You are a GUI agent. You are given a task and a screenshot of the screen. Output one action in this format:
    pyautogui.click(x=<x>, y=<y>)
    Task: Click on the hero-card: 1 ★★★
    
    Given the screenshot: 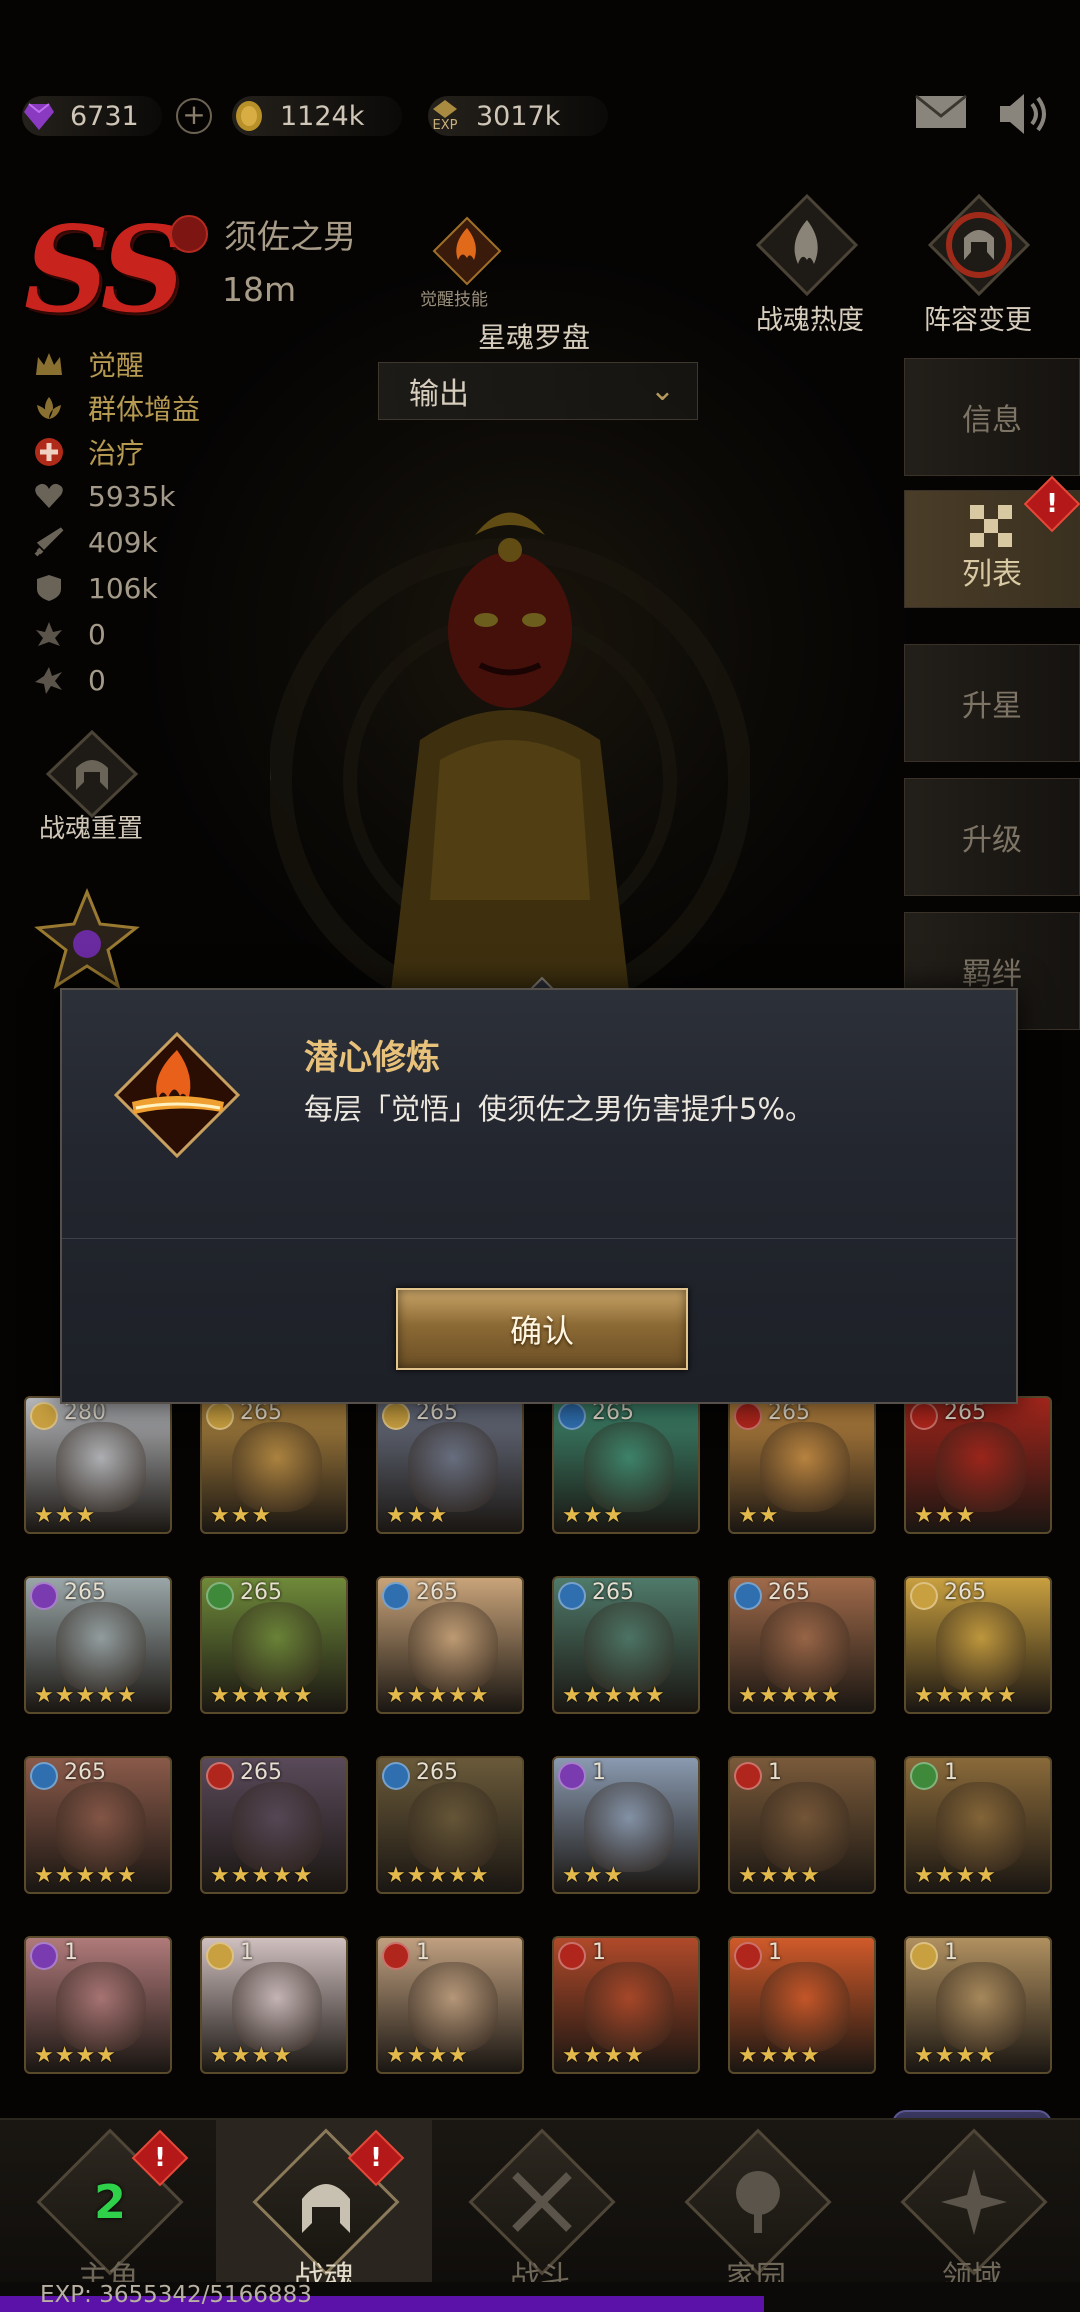 What is the action you would take?
    pyautogui.click(x=626, y=1825)
    